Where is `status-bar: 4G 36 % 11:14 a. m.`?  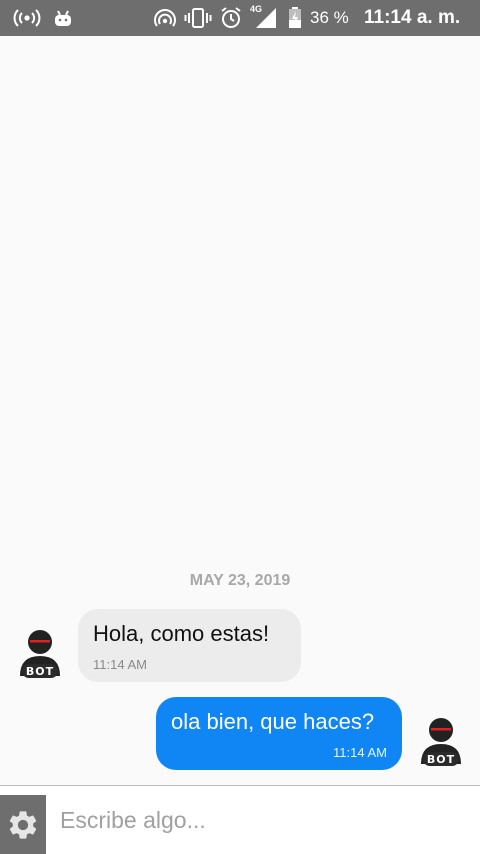
status-bar: 4G 36 % 11:14 a. m. is located at coordinates (240, 18).